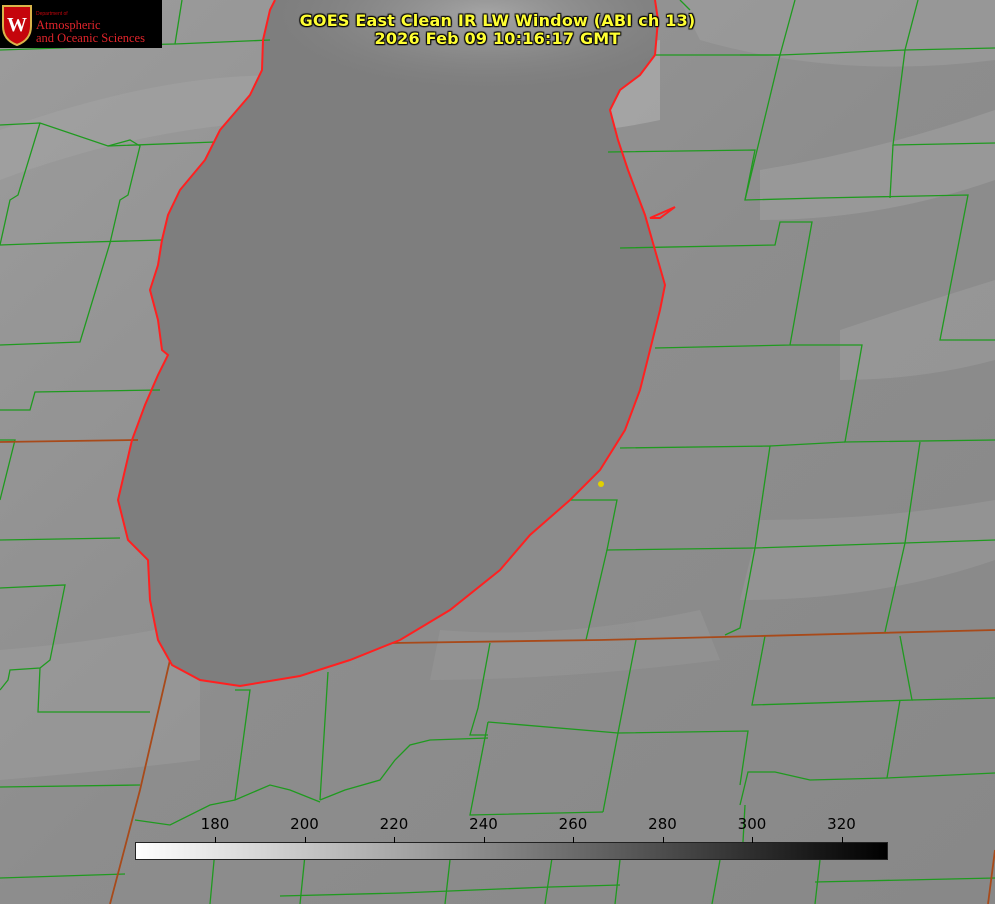 The width and height of the screenshot is (995, 904). I want to click on colorbar-tick-label: 320, so click(841, 824).